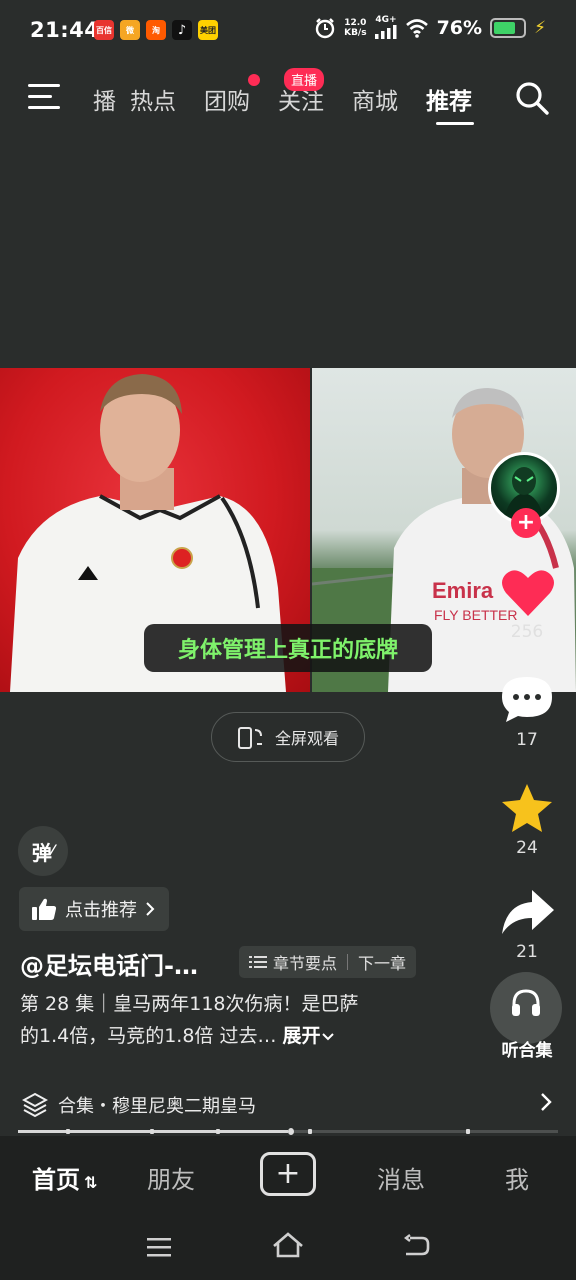 The width and height of the screenshot is (576, 1280). I want to click on description-line-1: 第 28 集｜皇马两年118次伤病！是巴萨, so click(189, 1004).